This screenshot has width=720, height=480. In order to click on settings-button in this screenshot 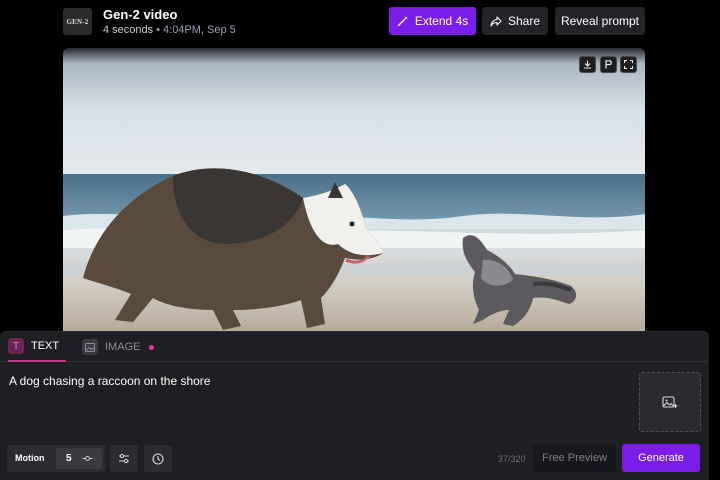, I will do `click(124, 458)`.